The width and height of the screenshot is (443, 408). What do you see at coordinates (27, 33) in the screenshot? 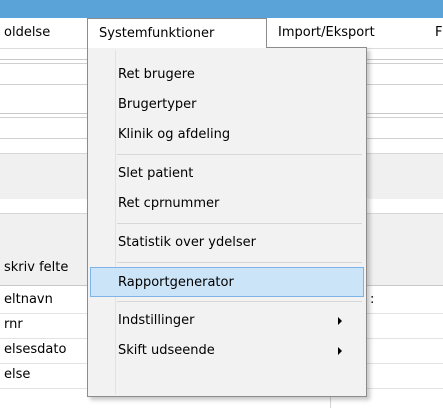
I see `menu-item-ydelse: oldelse` at bounding box center [27, 33].